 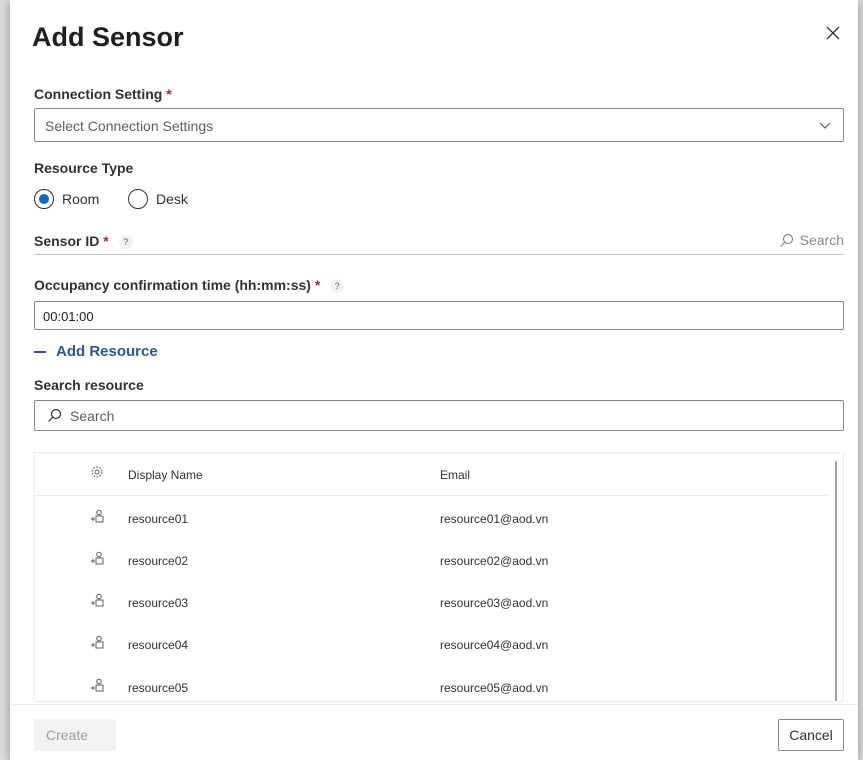 I want to click on table-row: resource03 resource03@aod.vn, so click(x=431, y=602).